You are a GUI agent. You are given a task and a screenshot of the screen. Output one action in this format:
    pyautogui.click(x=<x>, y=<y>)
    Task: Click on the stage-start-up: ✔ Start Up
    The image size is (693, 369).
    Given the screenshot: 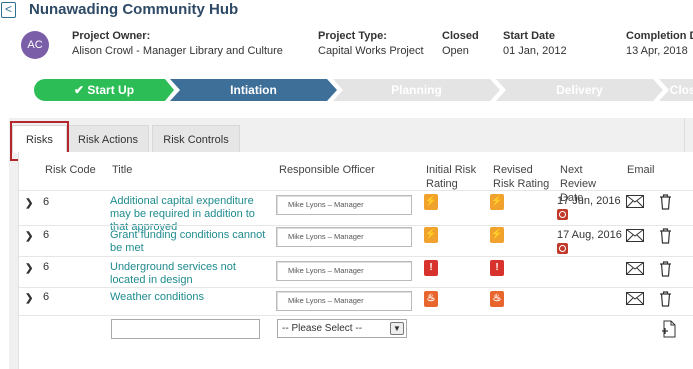 What is the action you would take?
    pyautogui.click(x=104, y=90)
    